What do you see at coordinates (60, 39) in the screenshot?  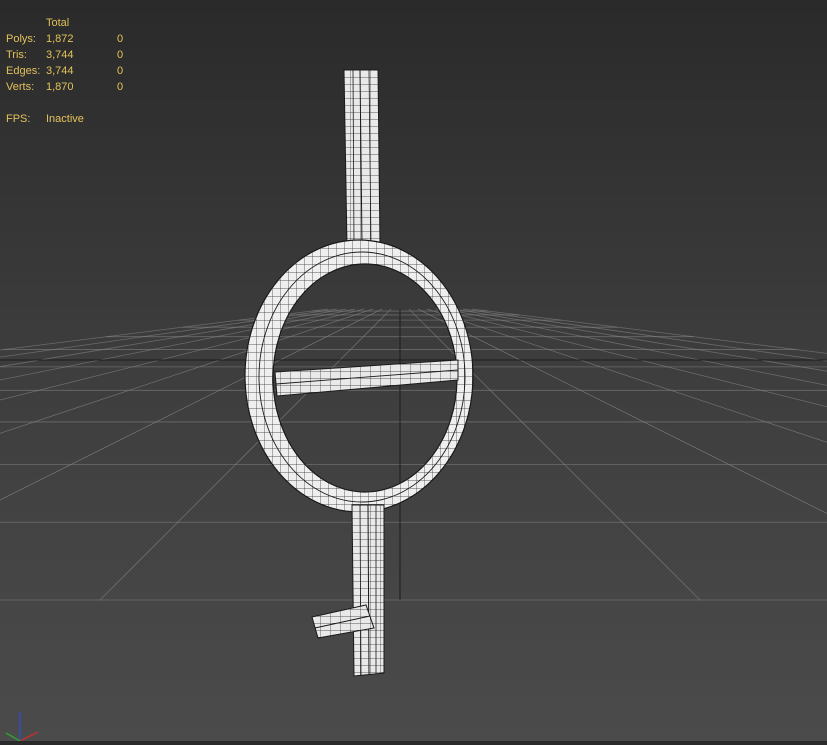 I see `stats-total-value: 1,872` at bounding box center [60, 39].